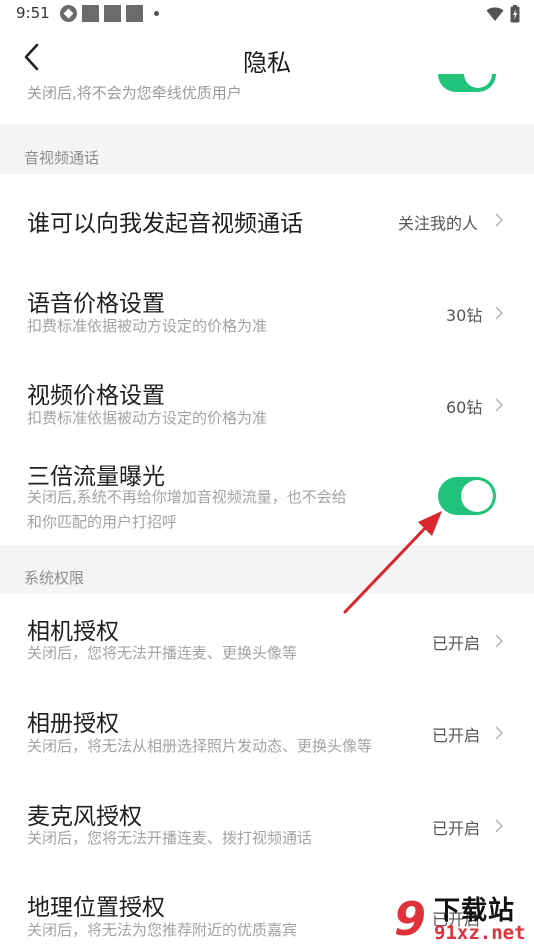  What do you see at coordinates (462, 919) in the screenshot?
I see `watermark-logo: 9 下载站 91xz.net` at bounding box center [462, 919].